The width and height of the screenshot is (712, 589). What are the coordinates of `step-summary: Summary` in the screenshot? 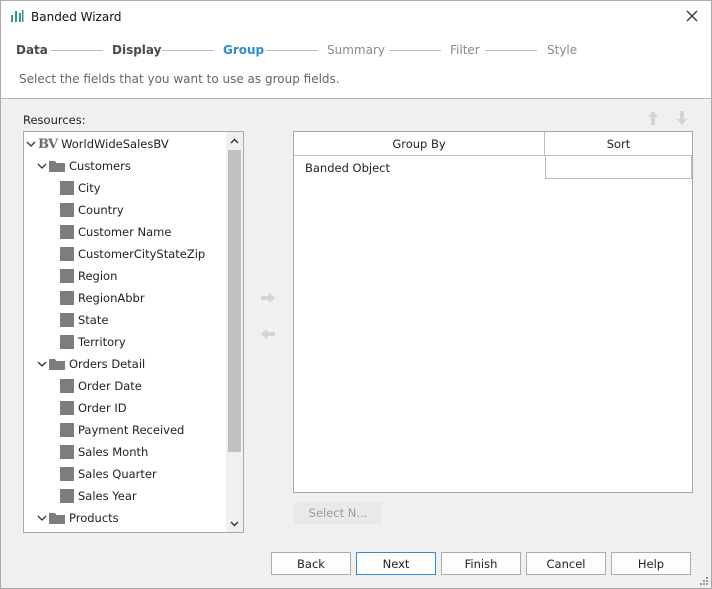 It's located at (356, 50).